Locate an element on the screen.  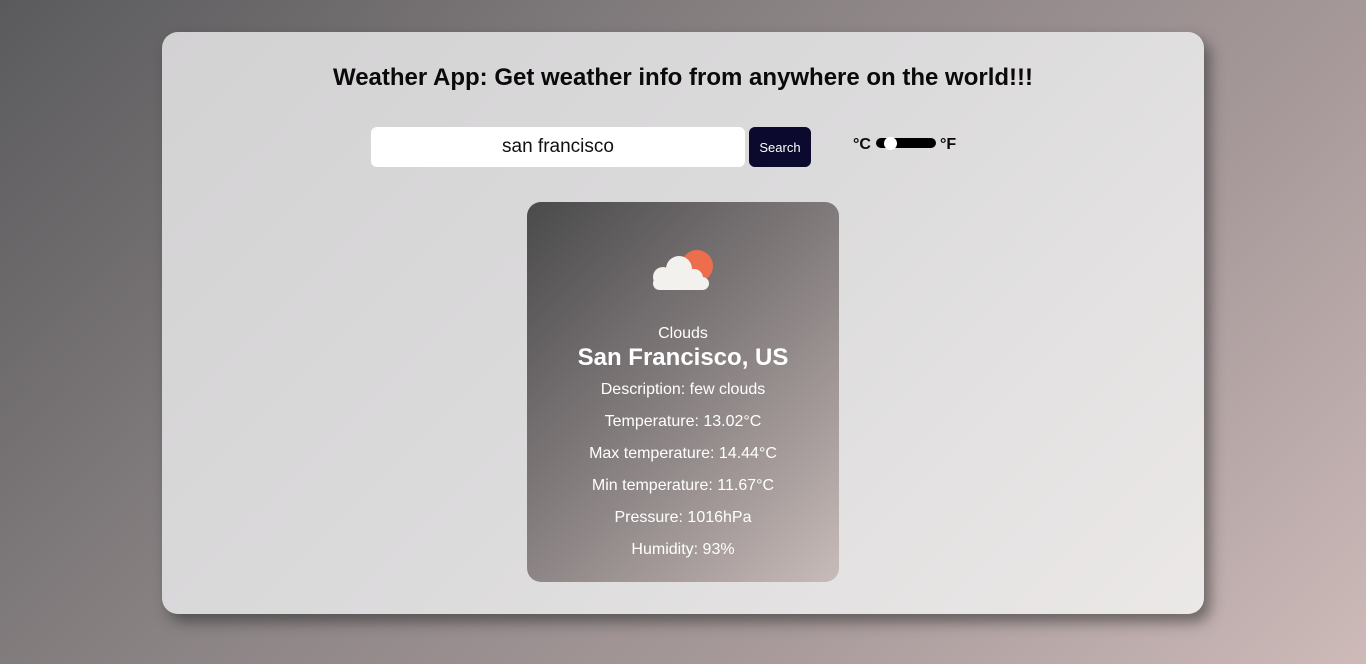
max-temperature-text: Max temperature: 14.44°C is located at coordinates (683, 453).